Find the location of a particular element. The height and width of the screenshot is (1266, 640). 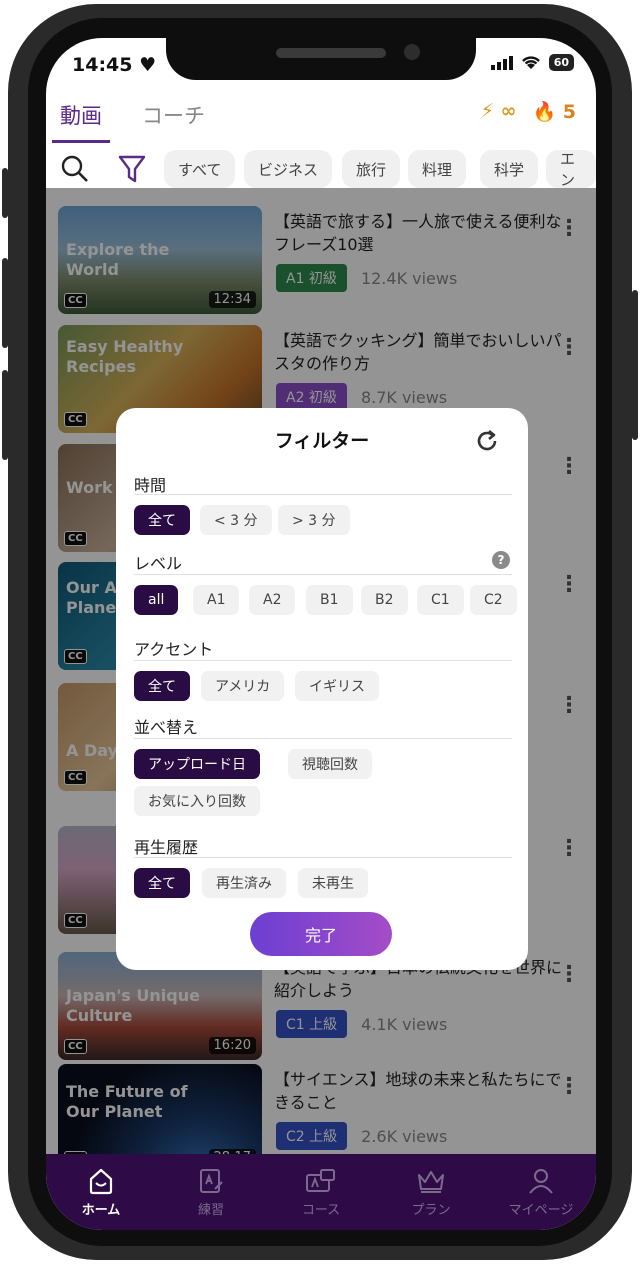

history-option-watched: 再生済み is located at coordinates (244, 883).